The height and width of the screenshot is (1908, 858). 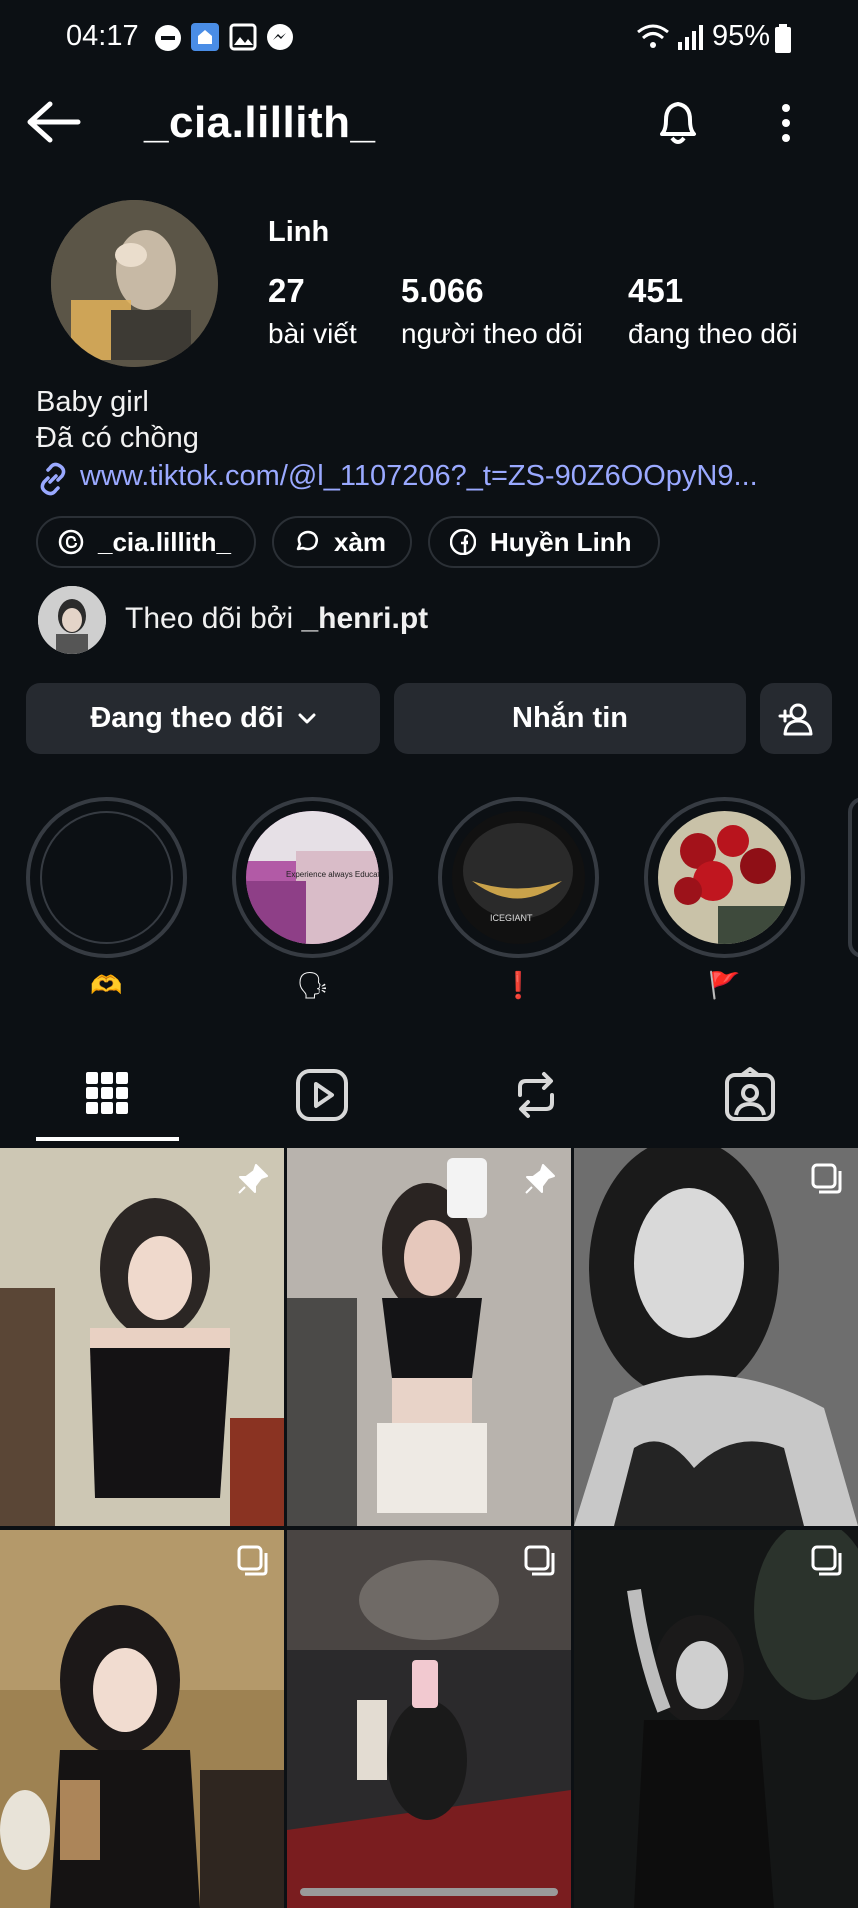 What do you see at coordinates (713, 333) in the screenshot?
I see `following-label: đang theo dõi` at bounding box center [713, 333].